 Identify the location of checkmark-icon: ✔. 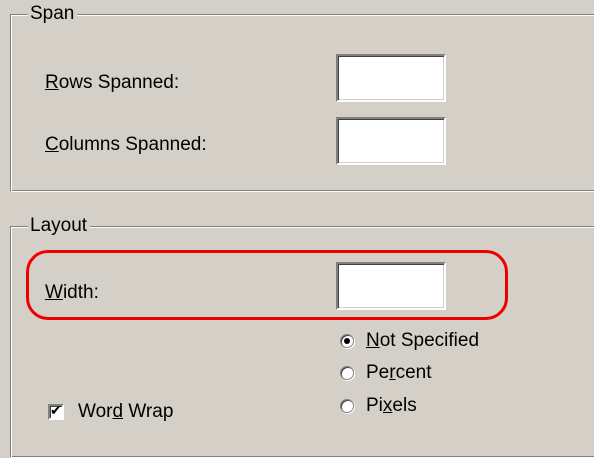
(56, 411).